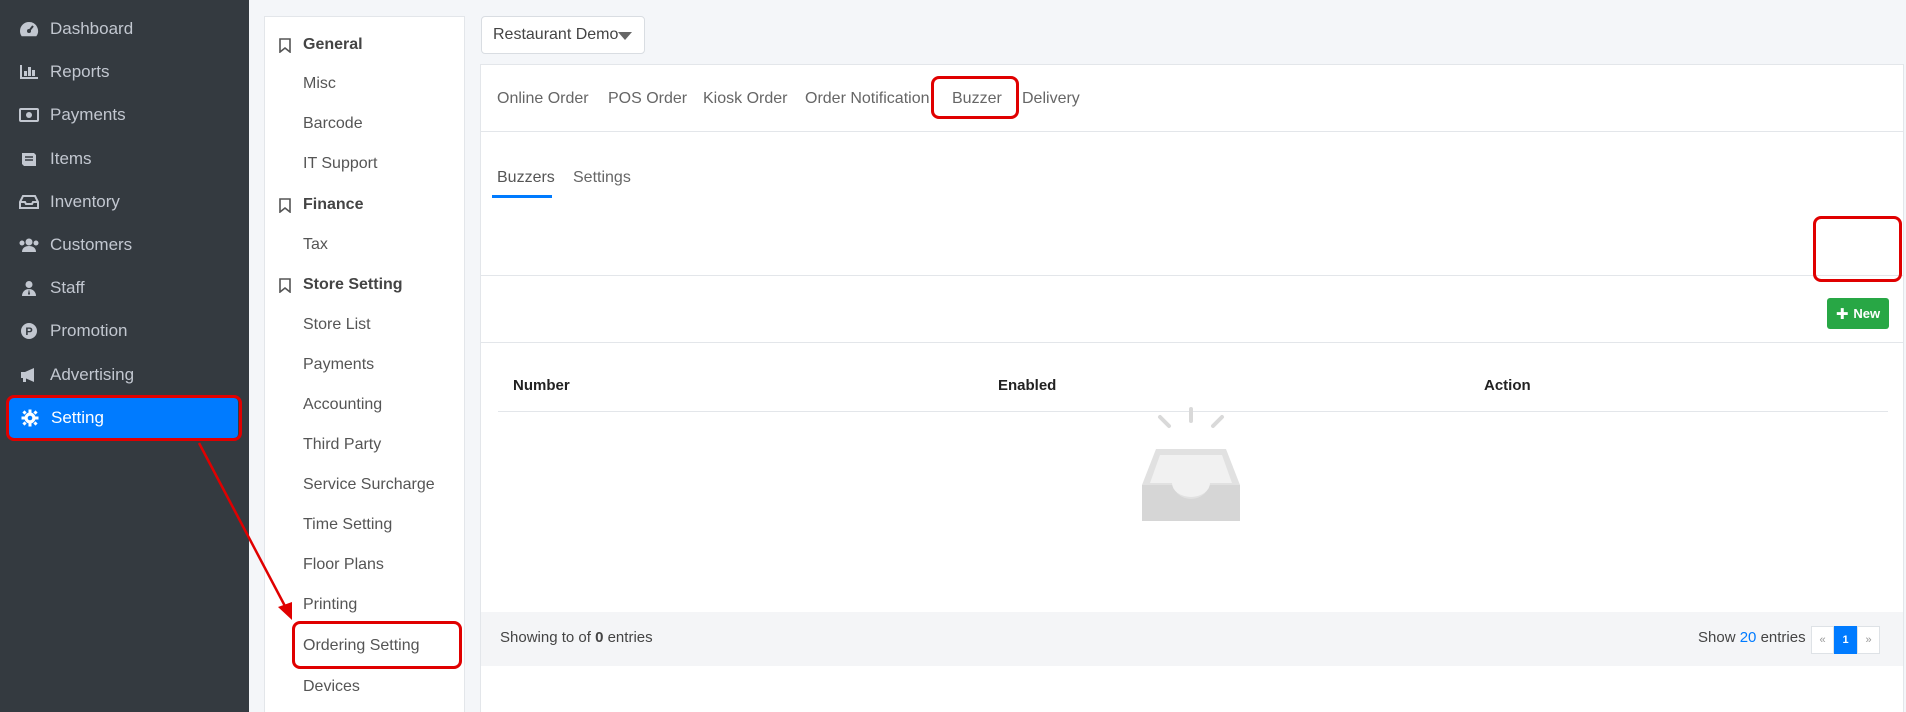  Describe the element at coordinates (543, 99) in the screenshot. I see `tab-online-order: Online Order` at that location.